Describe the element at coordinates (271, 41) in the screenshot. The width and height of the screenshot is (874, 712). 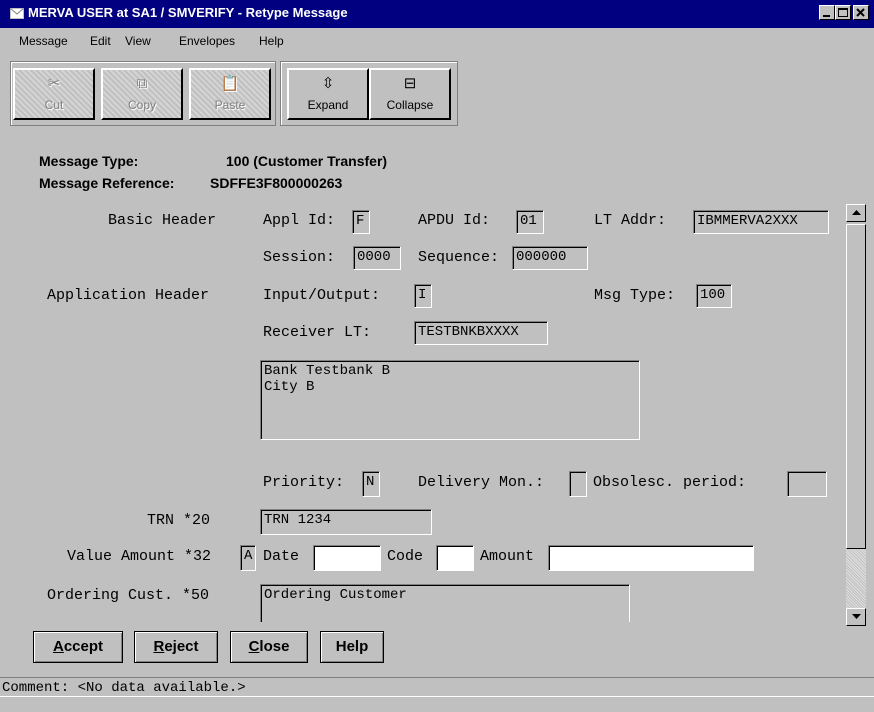
I see `menu-help: Help` at that location.